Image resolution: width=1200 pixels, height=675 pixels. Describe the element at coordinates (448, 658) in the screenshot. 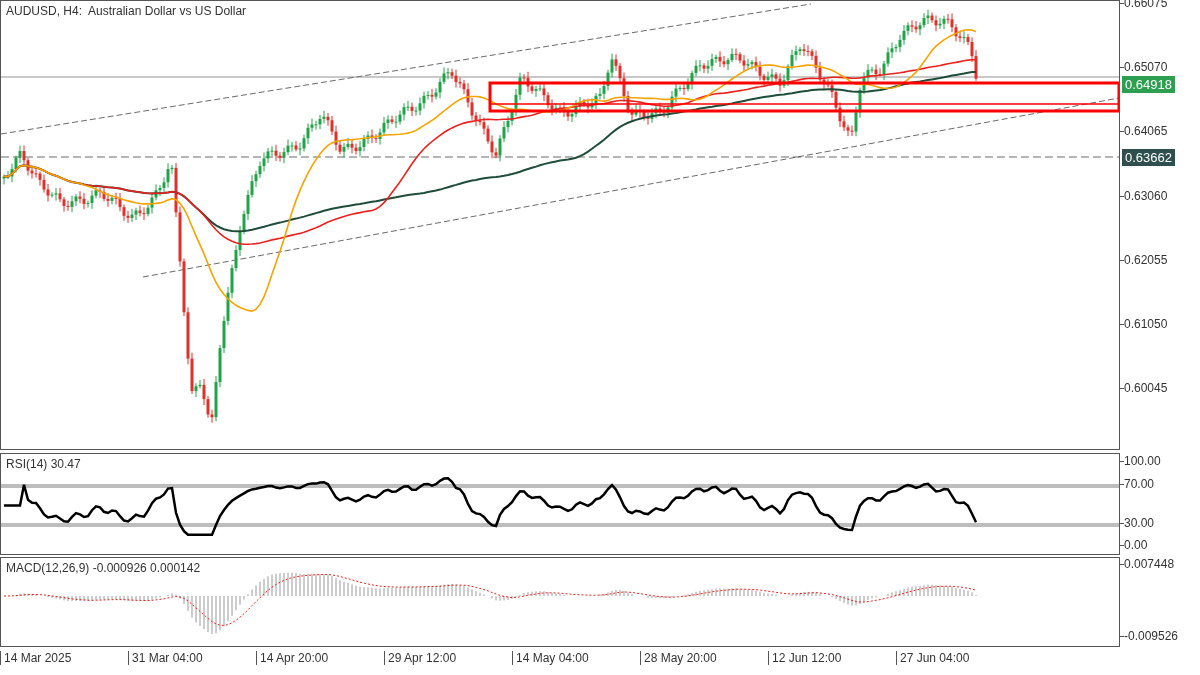

I see `time-axis-label: 29 Apr 12:00` at that location.